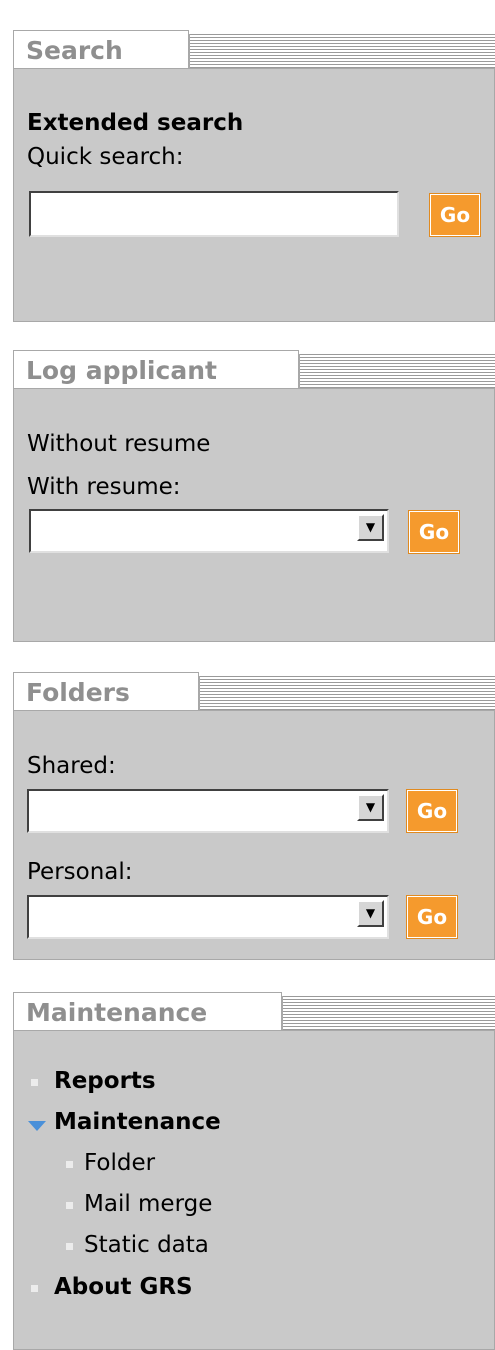 This screenshot has width=495, height=1350. What do you see at coordinates (37, 1126) in the screenshot?
I see `expanded-triangle-icon` at bounding box center [37, 1126].